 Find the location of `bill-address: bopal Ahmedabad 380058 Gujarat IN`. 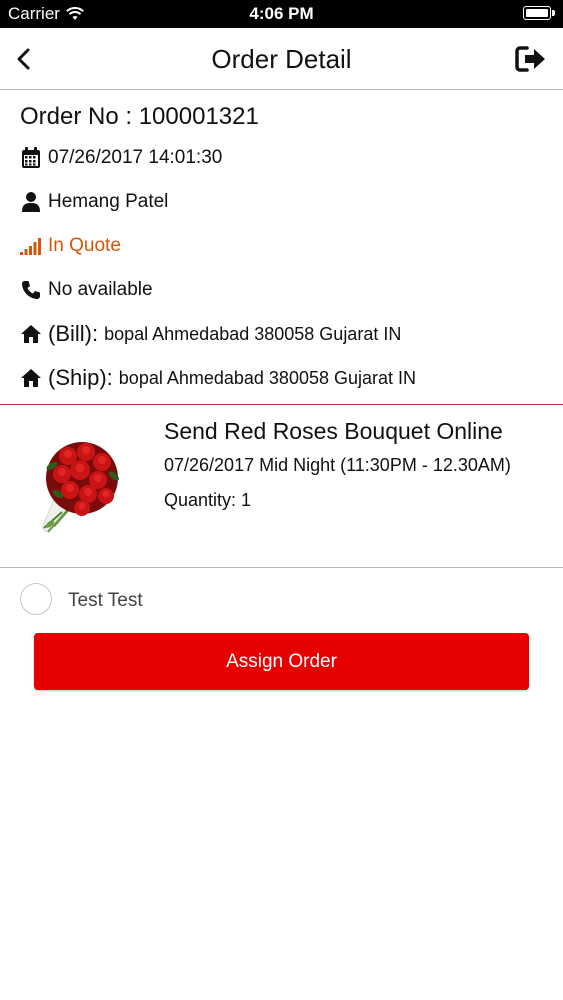

bill-address: bopal Ahmedabad 380058 Gujarat IN is located at coordinates (253, 333).